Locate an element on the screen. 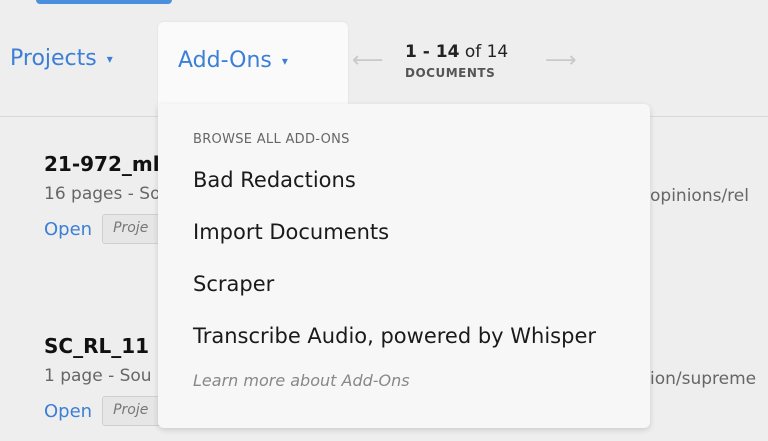 The height and width of the screenshot is (441, 768). projects-menu-button: Projects ▾ is located at coordinates (61, 58).